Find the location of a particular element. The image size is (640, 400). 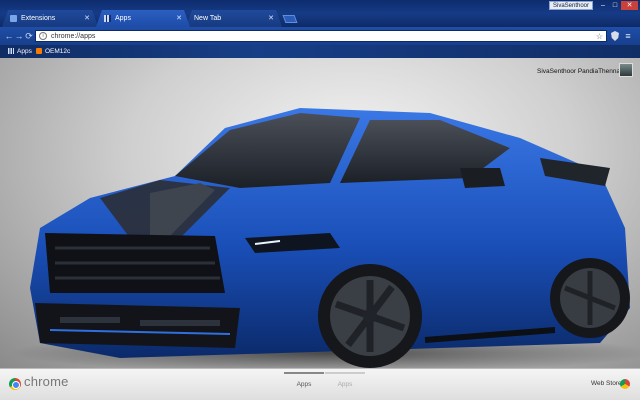

close-window-button: ✕ is located at coordinates (629, 5).